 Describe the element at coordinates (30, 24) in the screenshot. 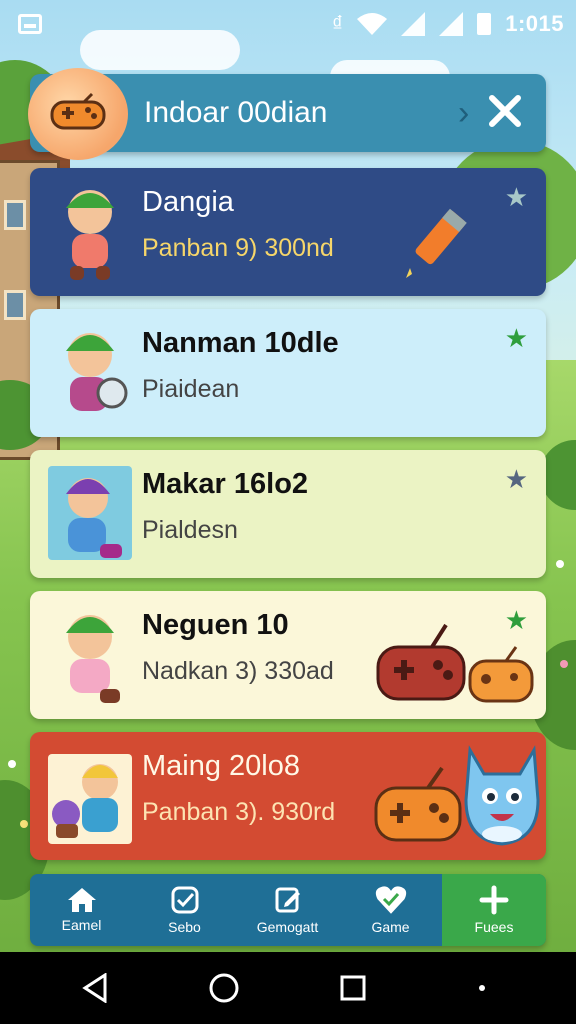

I see `screenshot-icon` at that location.